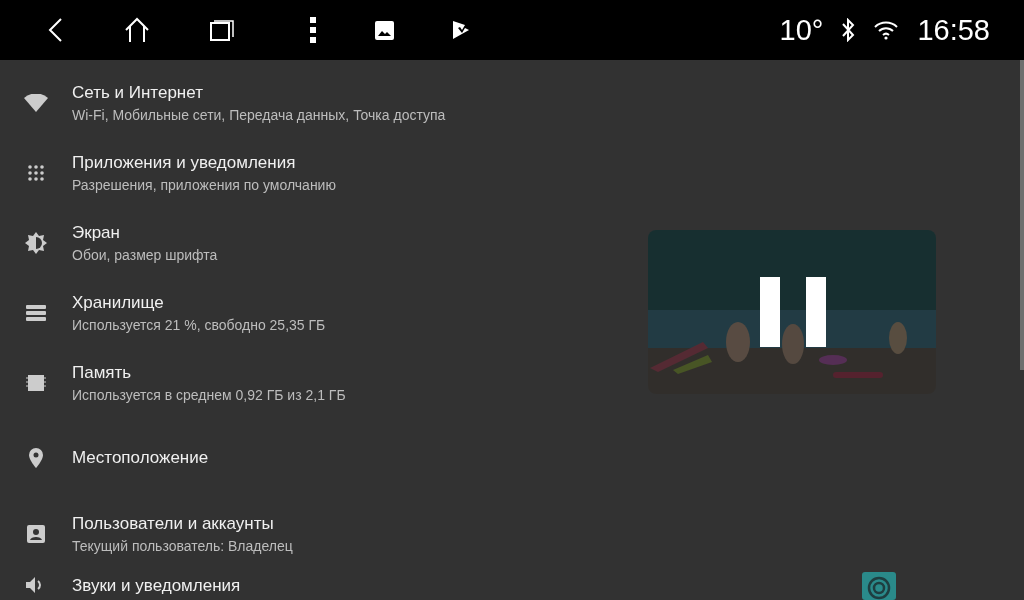 This screenshot has width=1024, height=600. Describe the element at coordinates (36, 534) in the screenshot. I see `account-icon` at that location.